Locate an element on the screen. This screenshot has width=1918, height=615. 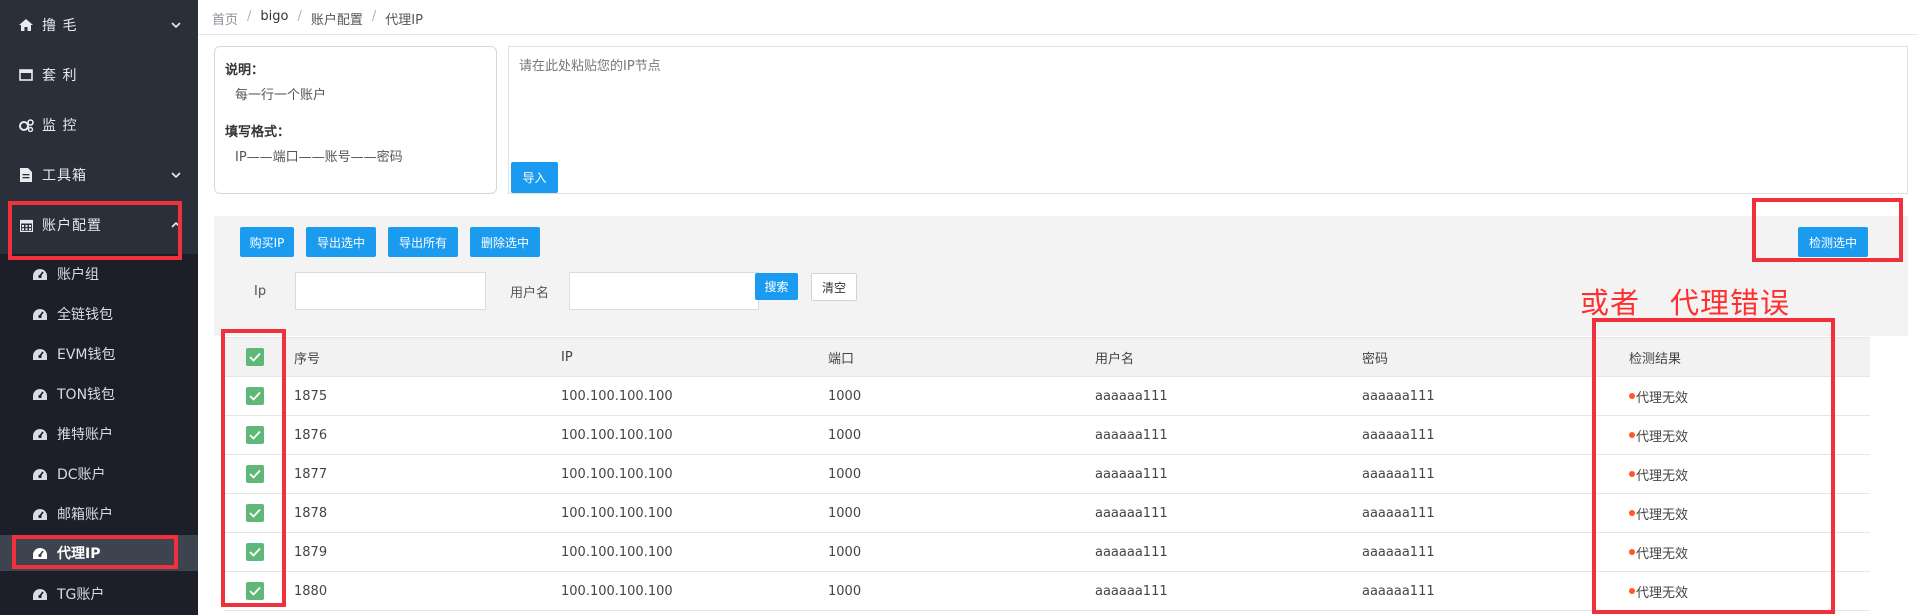
cell-id: 1880 is located at coordinates (311, 591).